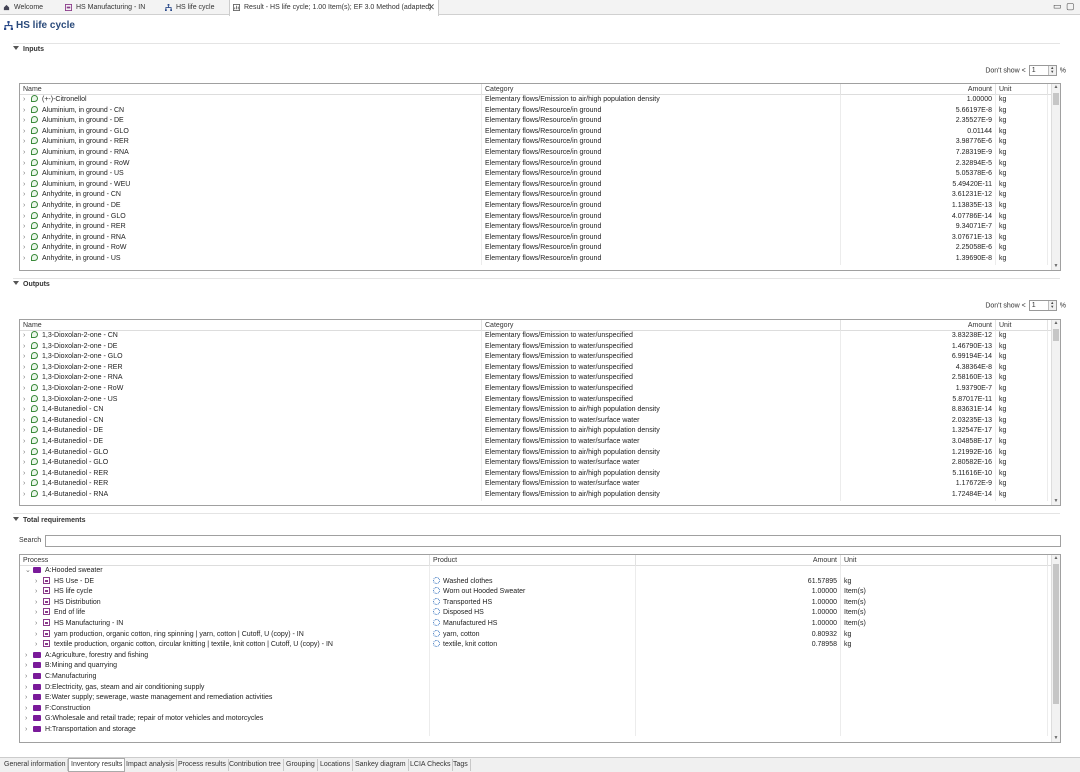 The width and height of the screenshot is (1080, 772). I want to click on tab-hs-life-cycle: HS life cycle, so click(195, 7).